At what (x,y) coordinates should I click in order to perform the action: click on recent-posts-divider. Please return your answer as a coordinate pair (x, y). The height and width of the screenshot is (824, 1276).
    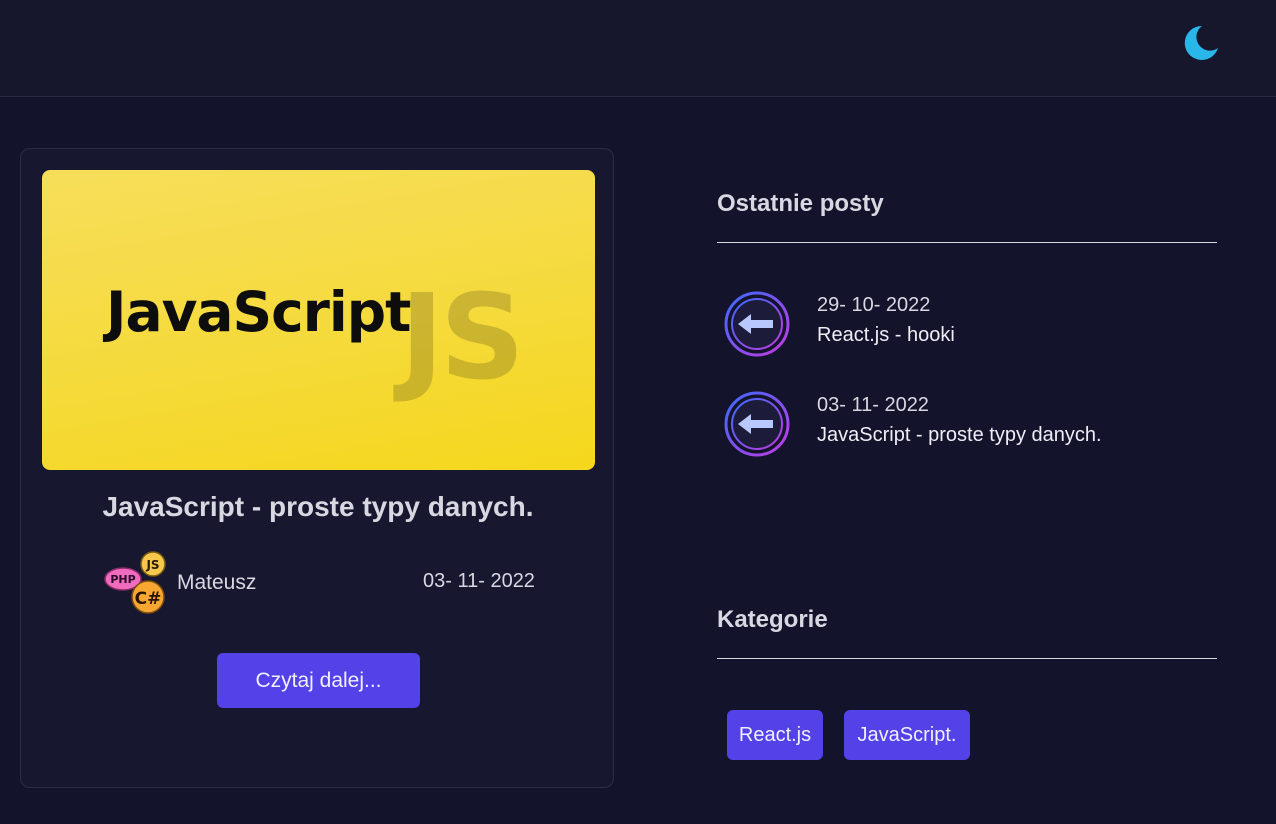
    Looking at the image, I should click on (967, 242).